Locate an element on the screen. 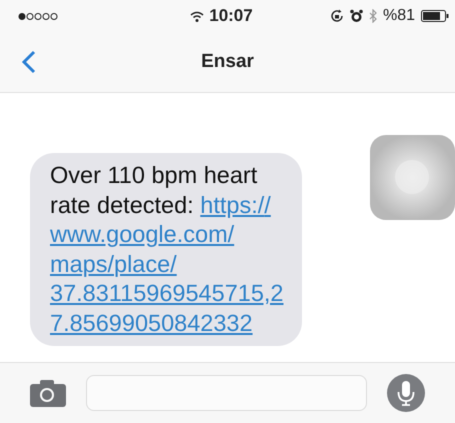 The height and width of the screenshot is (423, 455). message-input is located at coordinates (226, 393).